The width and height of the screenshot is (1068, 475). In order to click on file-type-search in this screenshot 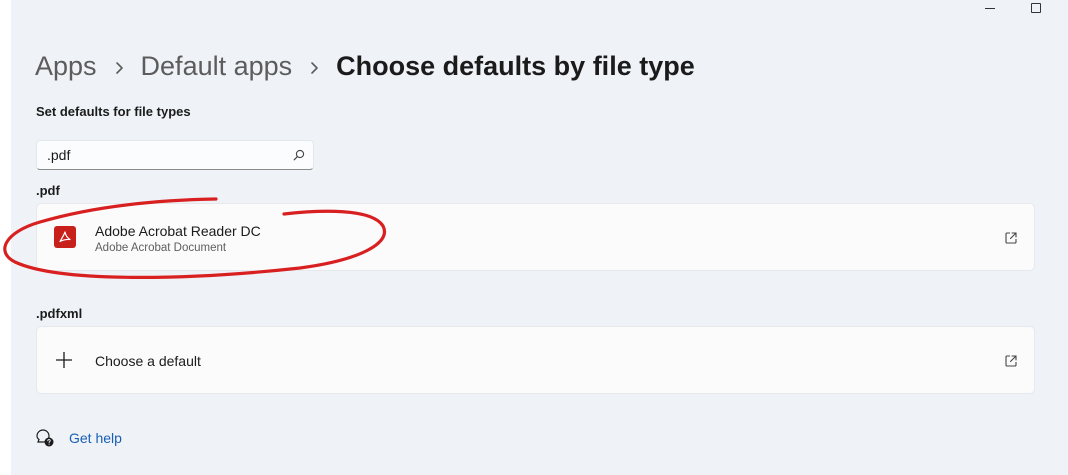, I will do `click(175, 155)`.